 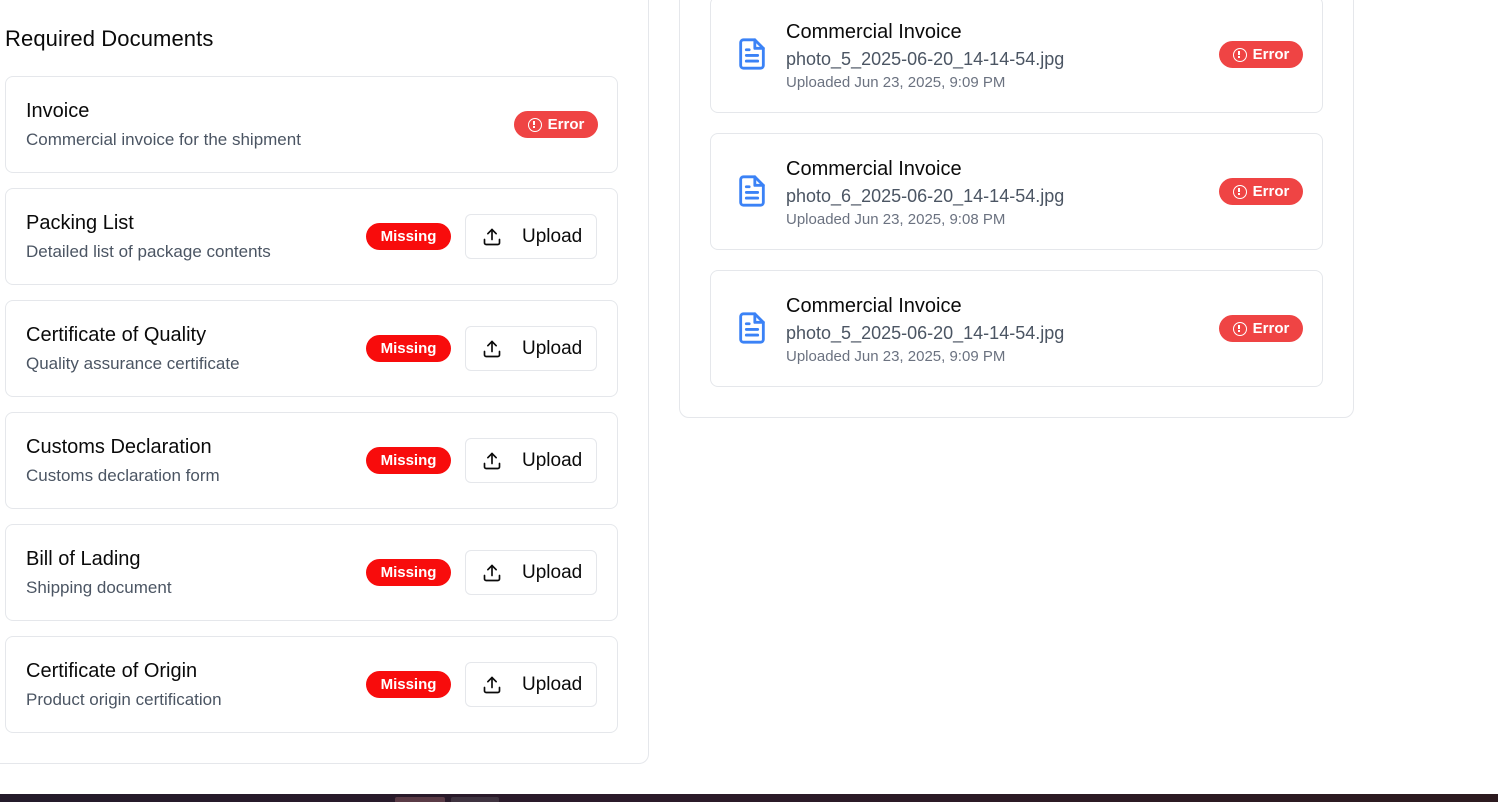 I want to click on document-description: Customs declaration form, so click(x=123, y=475).